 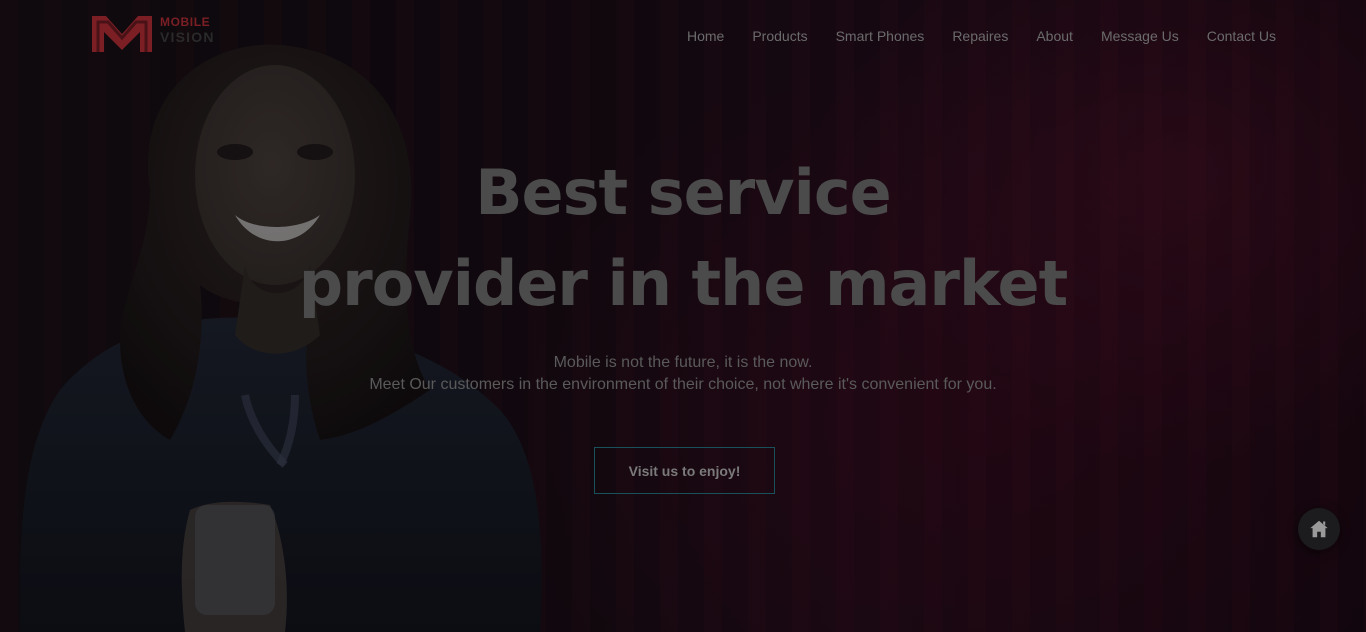 I want to click on nav-repaires: Repaires, so click(x=980, y=36).